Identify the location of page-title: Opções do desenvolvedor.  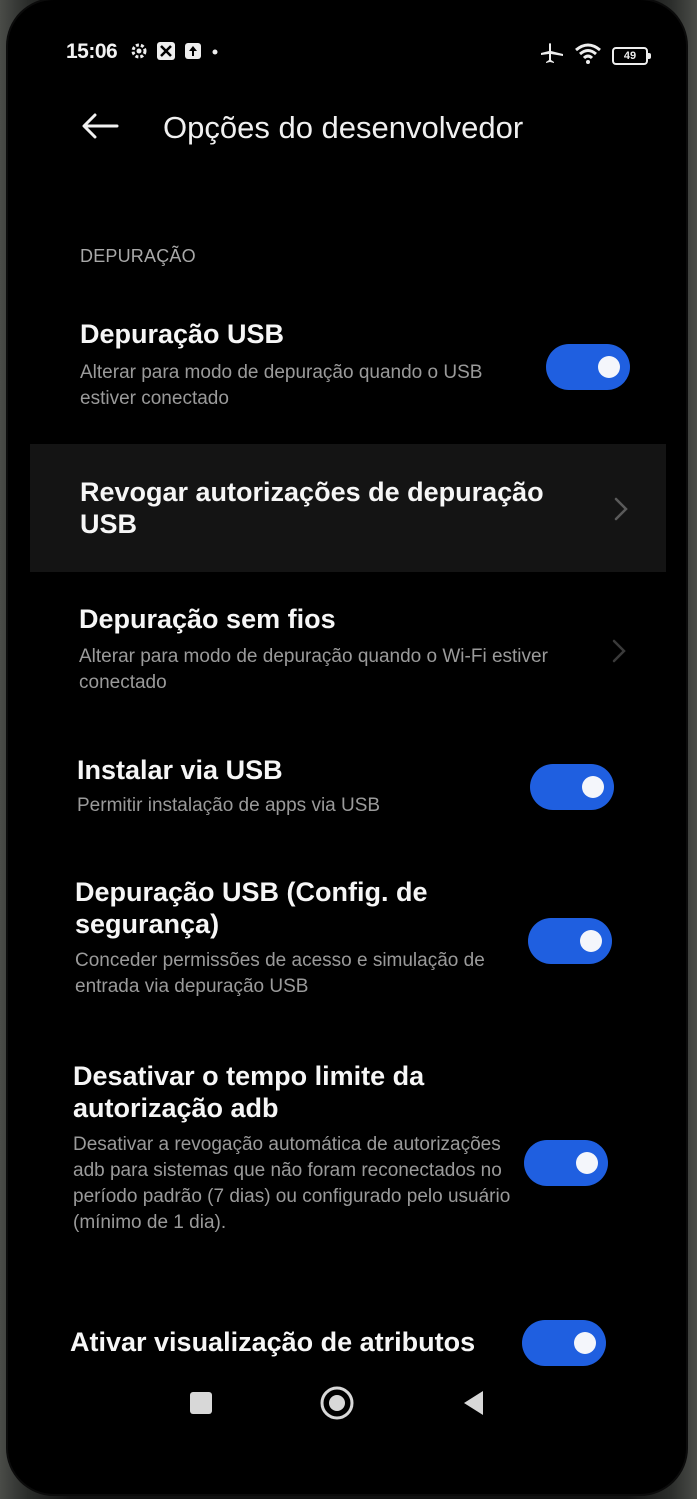
(343, 127).